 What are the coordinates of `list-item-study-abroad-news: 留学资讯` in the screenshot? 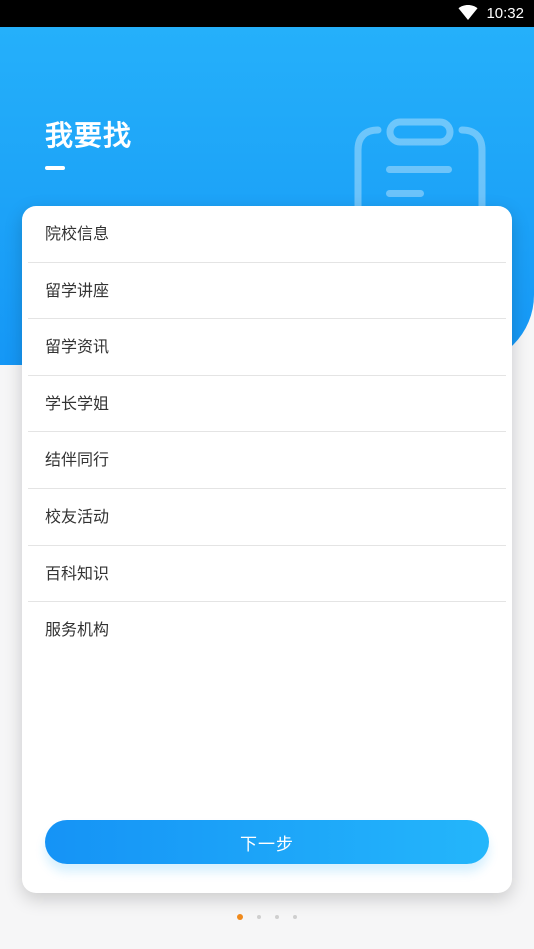 It's located at (267, 347).